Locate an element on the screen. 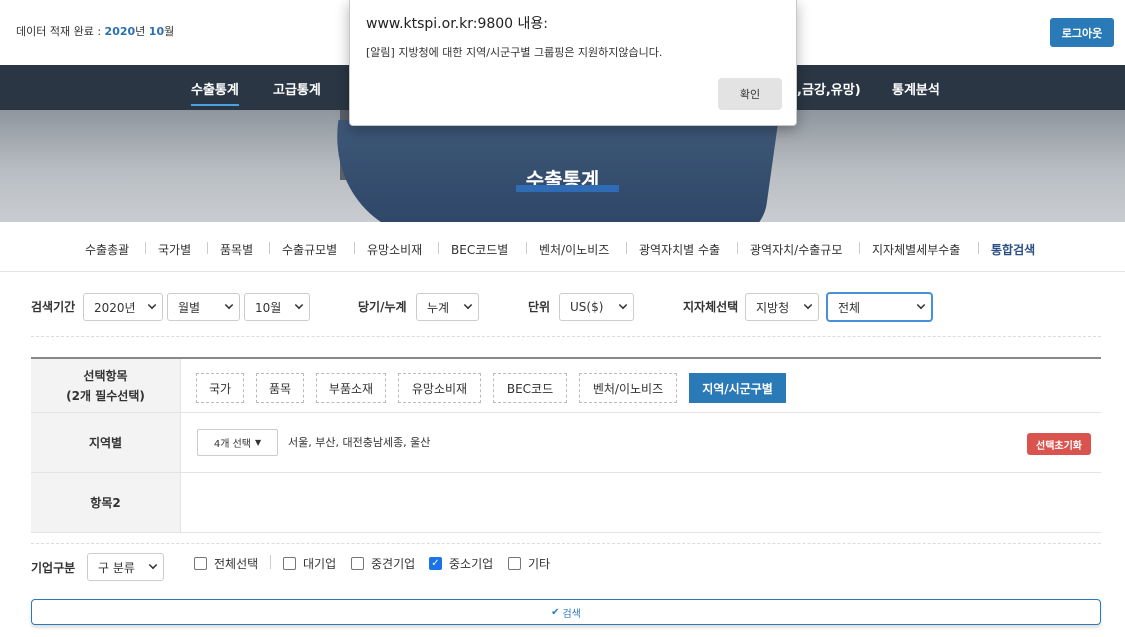 The height and width of the screenshot is (637, 1125). subnav-promising-goods: 유망소비재 is located at coordinates (394, 249).